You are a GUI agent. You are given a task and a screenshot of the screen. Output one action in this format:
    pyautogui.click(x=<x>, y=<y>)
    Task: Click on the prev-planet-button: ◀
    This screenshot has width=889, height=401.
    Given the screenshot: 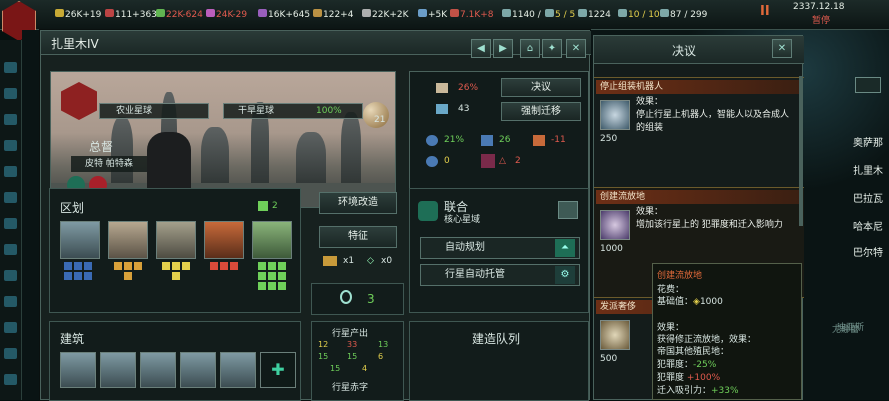 What is the action you would take?
    pyautogui.click(x=481, y=48)
    